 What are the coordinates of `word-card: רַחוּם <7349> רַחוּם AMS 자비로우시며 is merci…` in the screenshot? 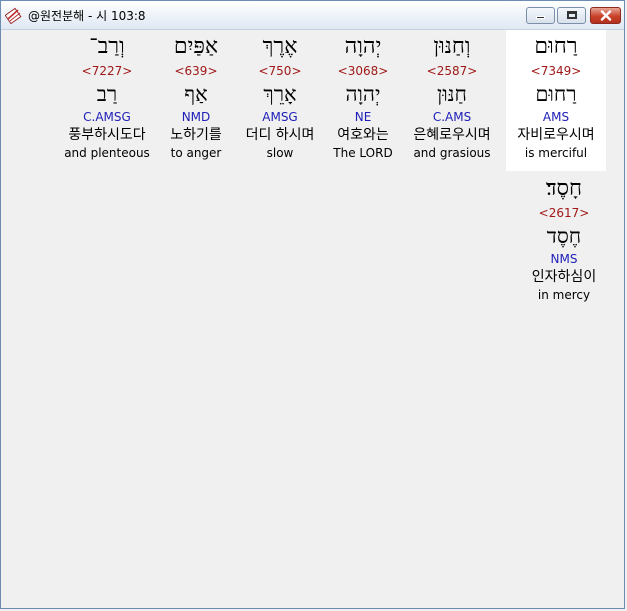 It's located at (556, 100).